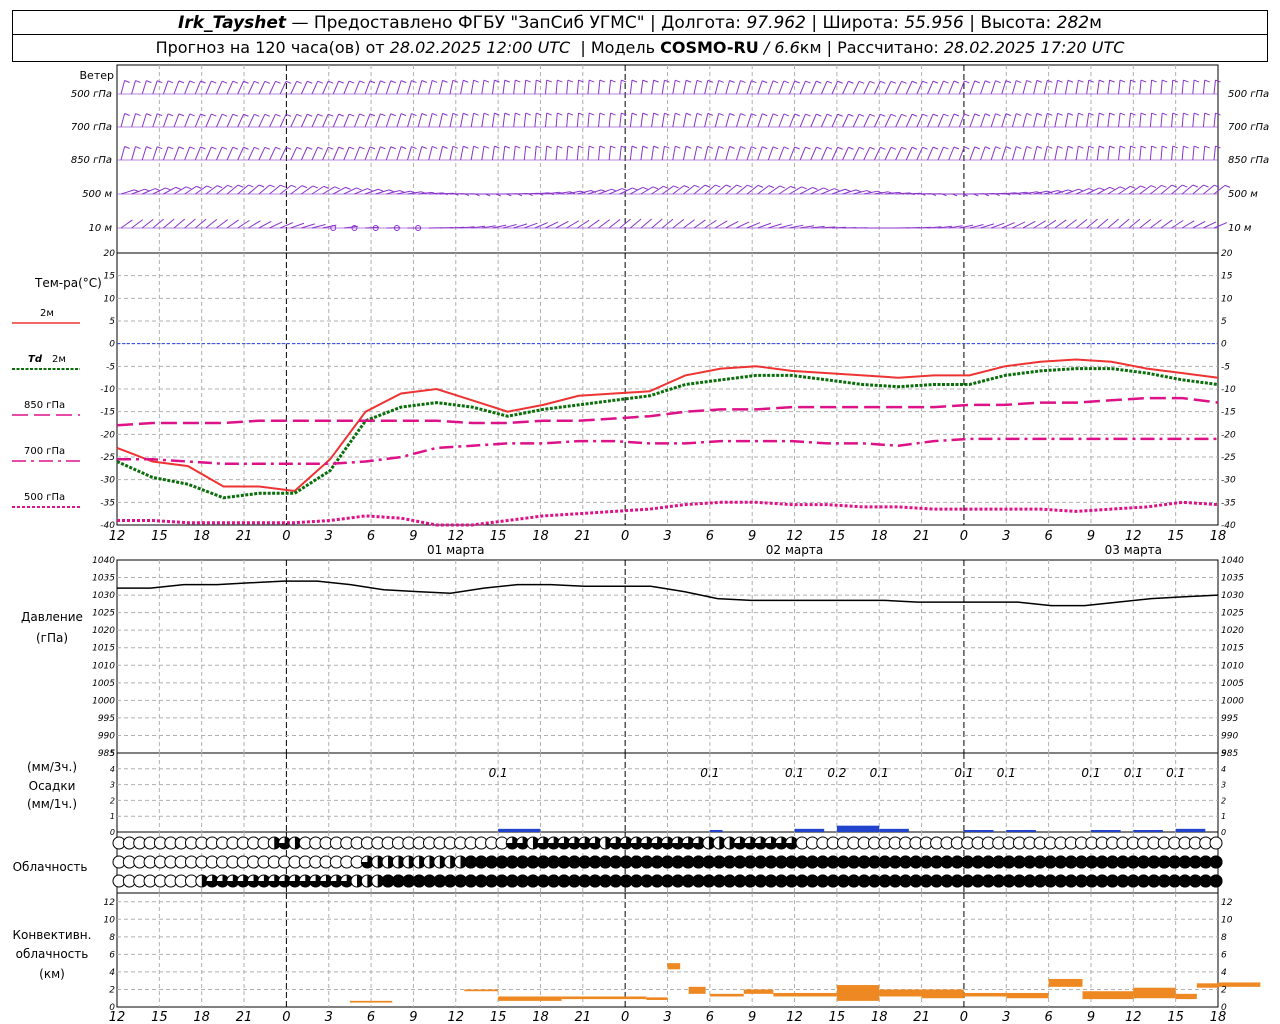  What do you see at coordinates (752, 536) in the screenshot?
I see `xtick-temp: 9` at bounding box center [752, 536].